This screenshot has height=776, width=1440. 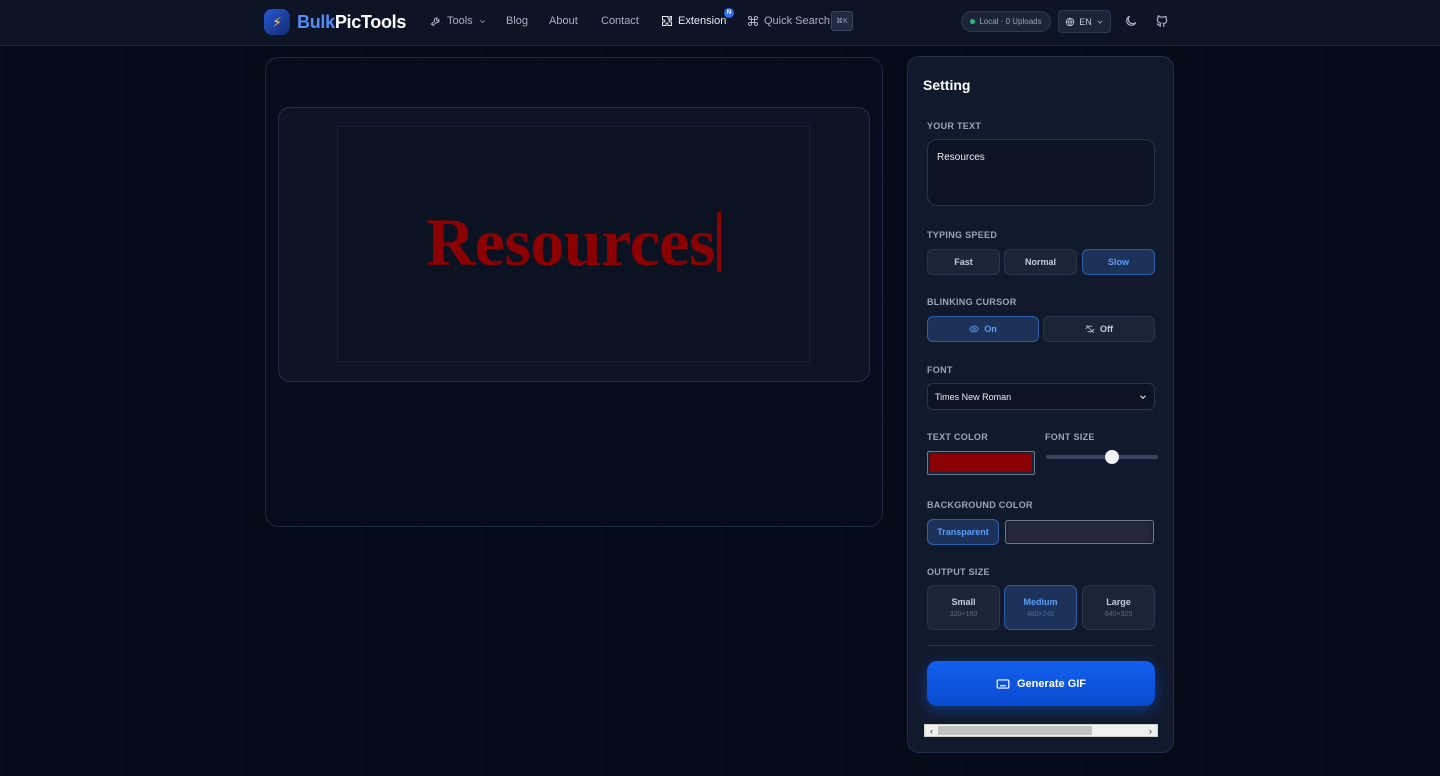 I want to click on size-medium-button: Medium 480×240, so click(x=1040, y=607).